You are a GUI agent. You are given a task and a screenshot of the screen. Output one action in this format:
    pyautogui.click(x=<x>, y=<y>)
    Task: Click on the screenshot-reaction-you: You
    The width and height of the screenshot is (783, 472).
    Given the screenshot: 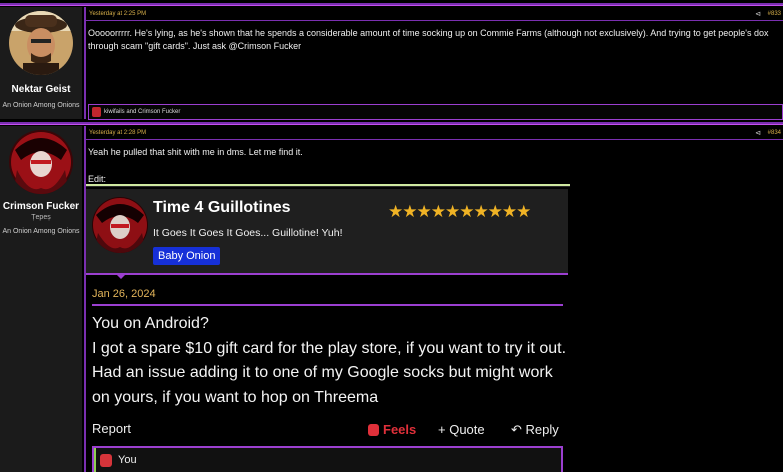 What is the action you would take?
    pyautogui.click(x=127, y=460)
    